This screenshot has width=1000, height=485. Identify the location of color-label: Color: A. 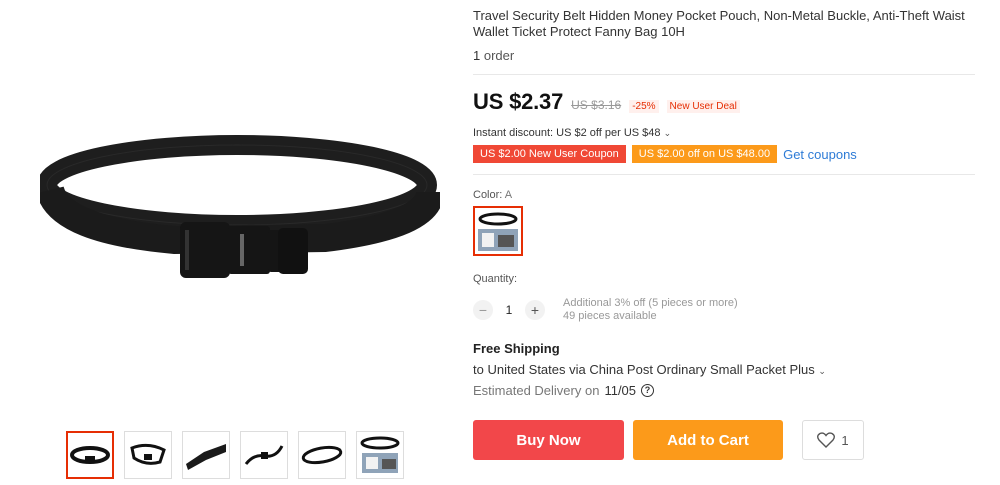
(724, 195).